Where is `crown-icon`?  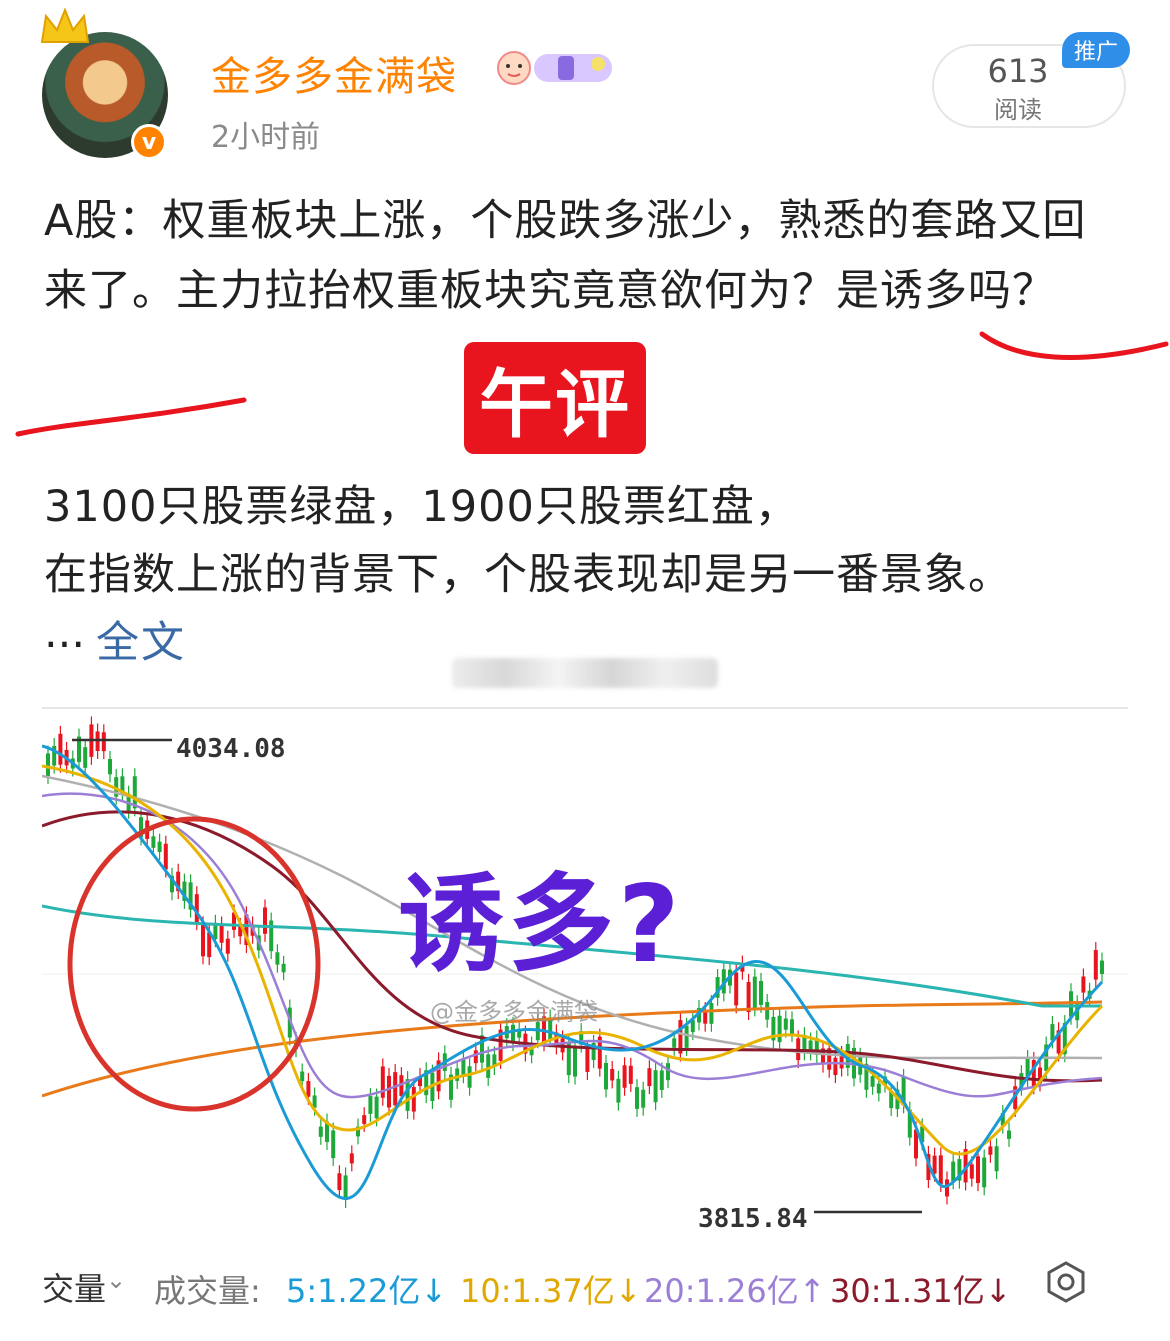
crown-icon is located at coordinates (65, 25).